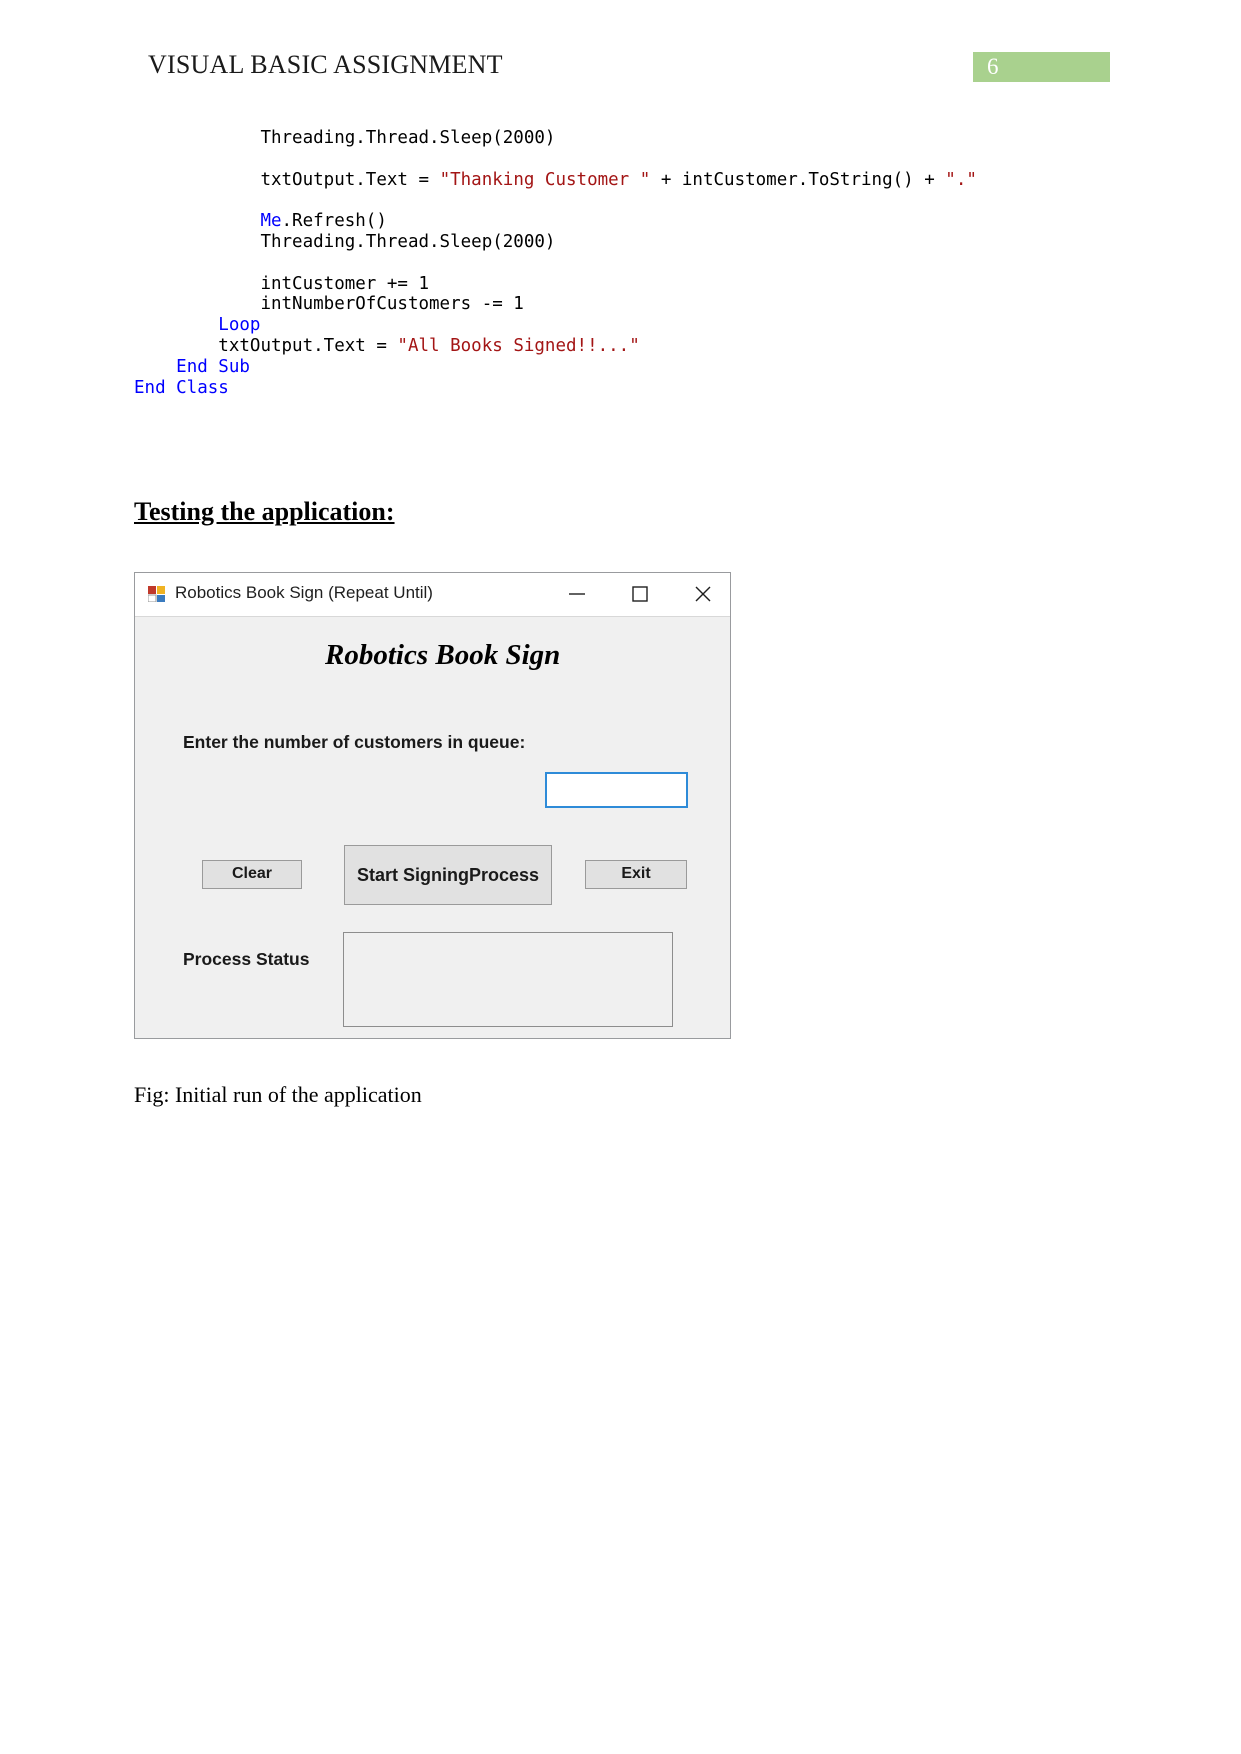  What do you see at coordinates (624, 304) in the screenshot?
I see `code-line: intNumberOfCustomers -= 1` at bounding box center [624, 304].